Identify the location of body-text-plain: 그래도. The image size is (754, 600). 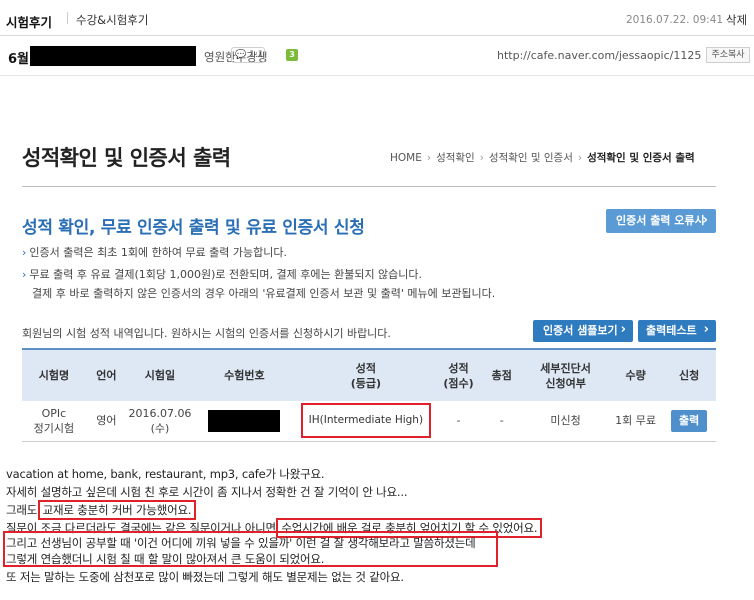
(23, 510).